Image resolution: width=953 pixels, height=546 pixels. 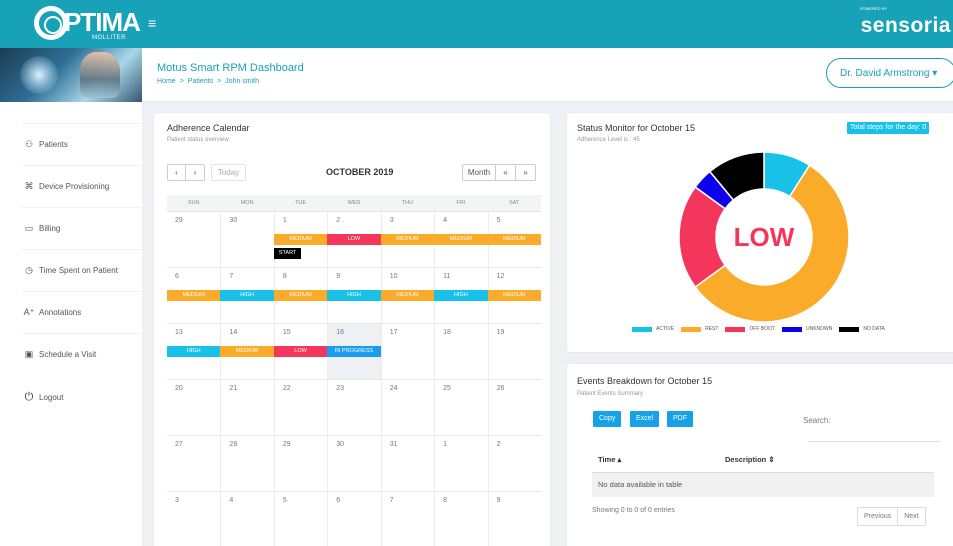 What do you see at coordinates (152, 23) in the screenshot?
I see `menu-toggle-icon: ≡` at bounding box center [152, 23].